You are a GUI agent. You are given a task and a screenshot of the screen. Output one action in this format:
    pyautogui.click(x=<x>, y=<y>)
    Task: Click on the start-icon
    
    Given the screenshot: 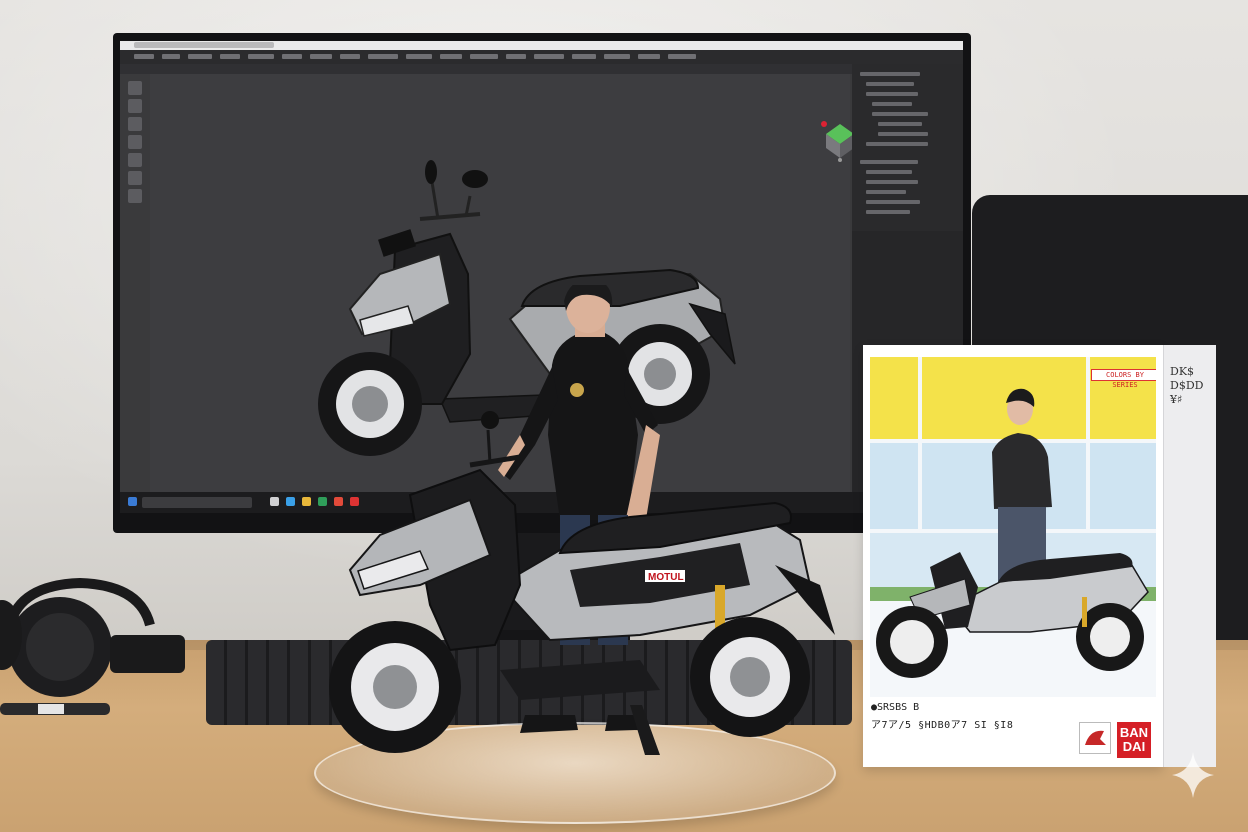 What is the action you would take?
    pyautogui.click(x=132, y=501)
    